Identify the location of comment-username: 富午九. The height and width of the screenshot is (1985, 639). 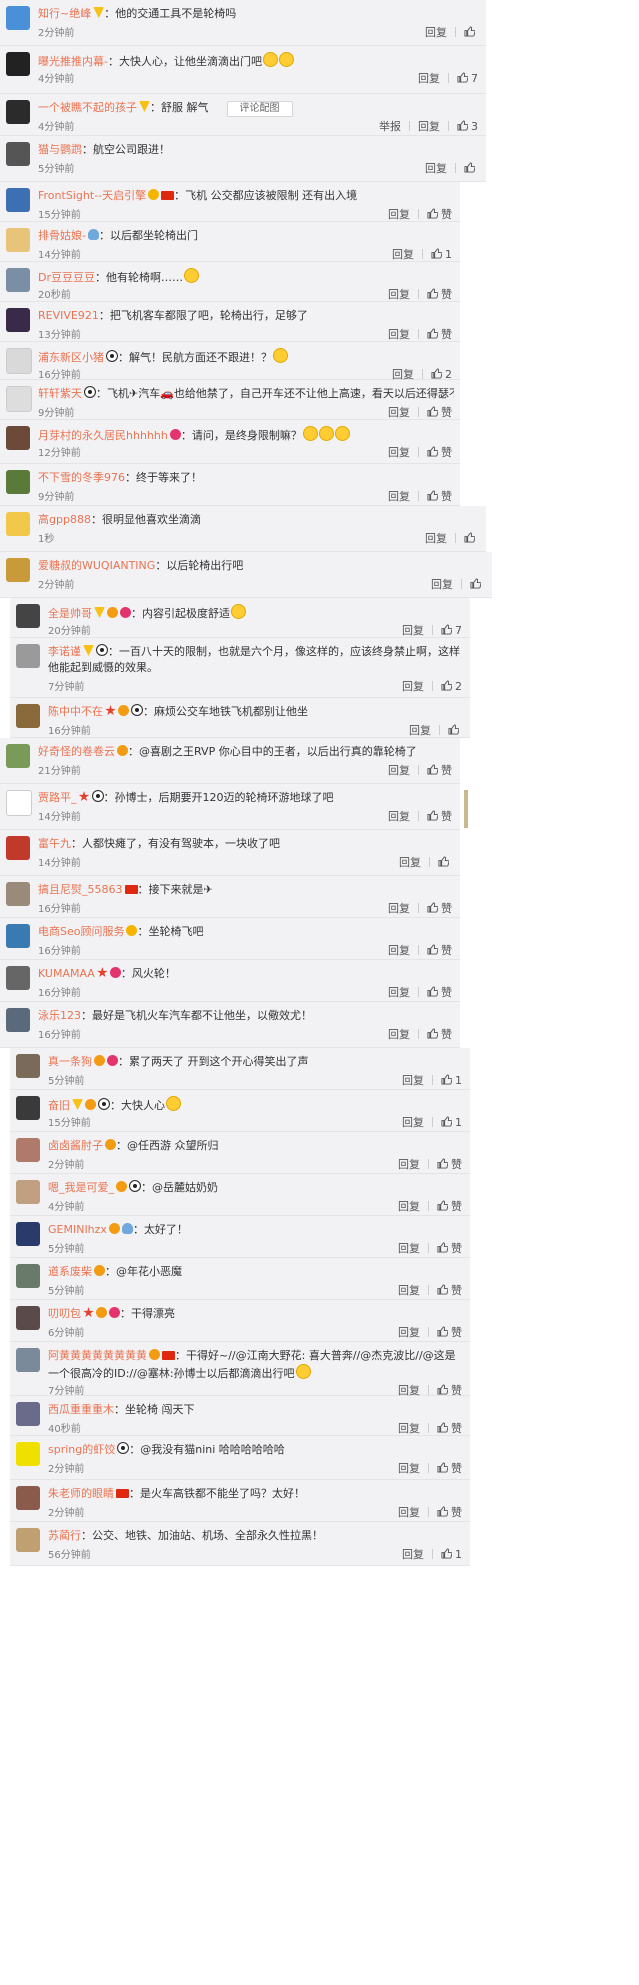
(54, 843).